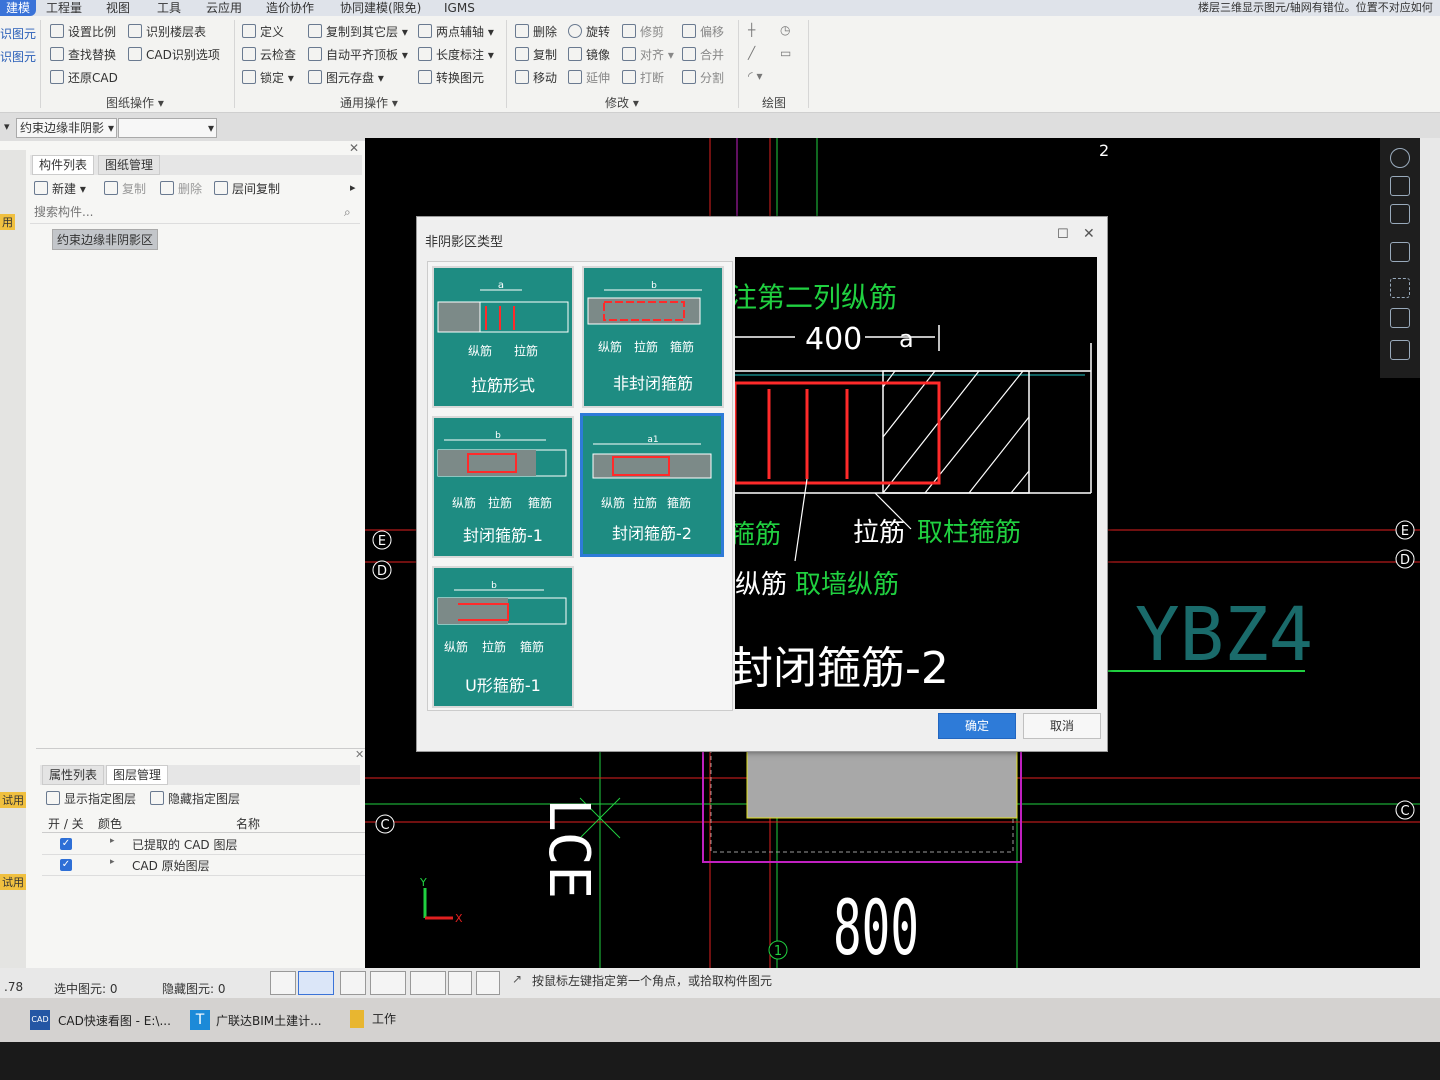 This screenshot has width=1440, height=1080. What do you see at coordinates (622, 102) in the screenshot?
I see `group-modify: 修改 ▾` at bounding box center [622, 102].